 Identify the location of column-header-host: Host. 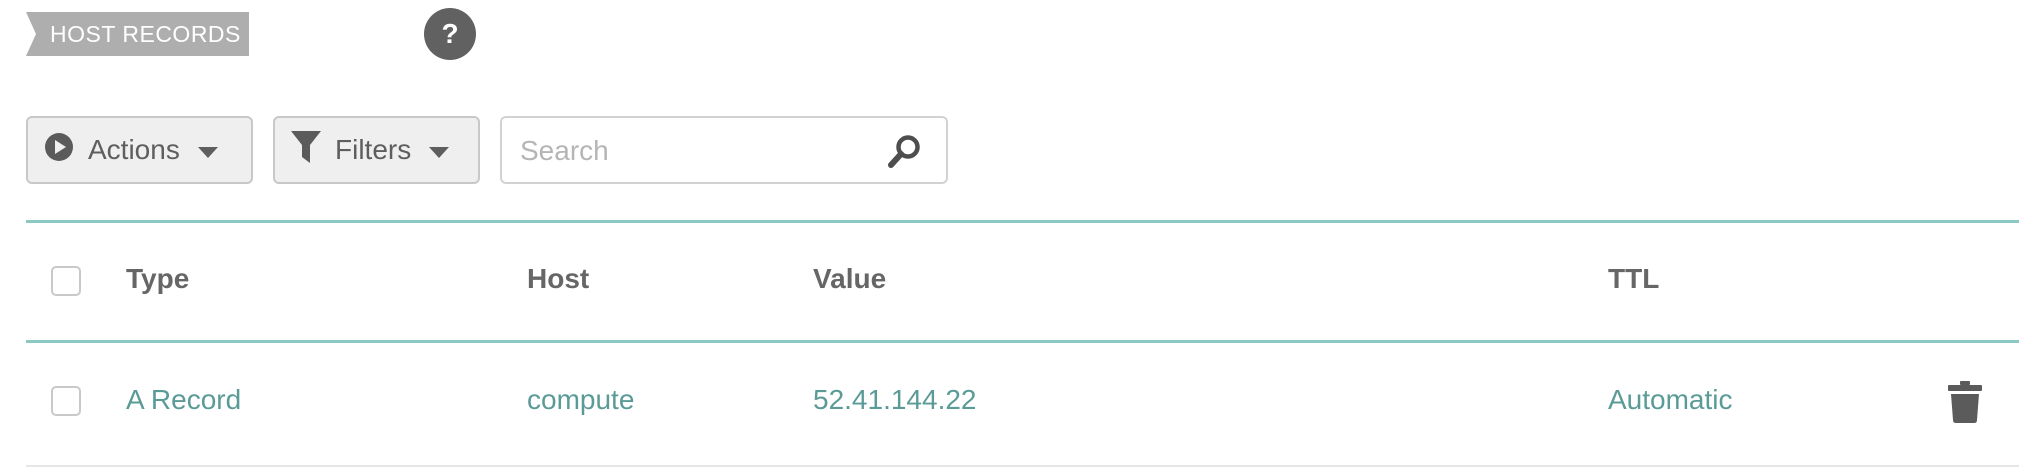
(558, 279).